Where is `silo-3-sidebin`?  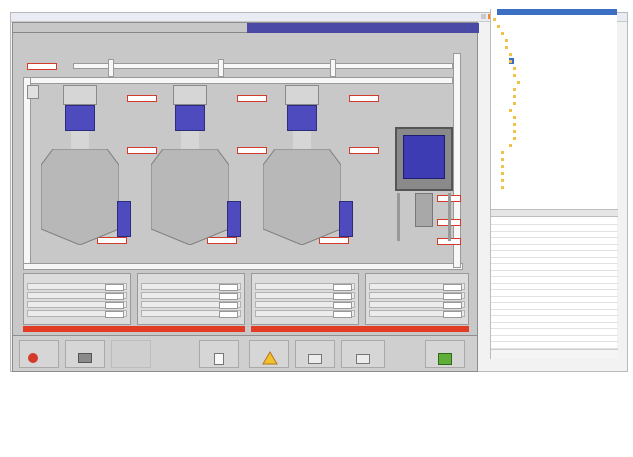 silo-3-sidebin is located at coordinates (346, 219).